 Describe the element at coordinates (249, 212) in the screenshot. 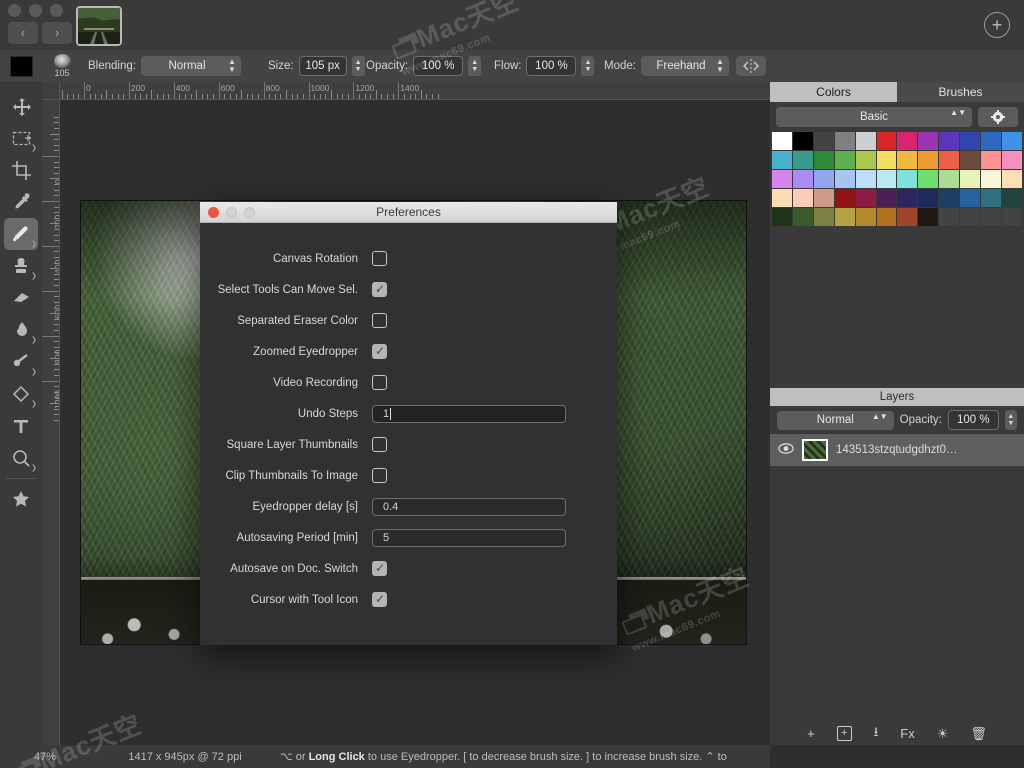

I see `preferences-maximize-button` at that location.